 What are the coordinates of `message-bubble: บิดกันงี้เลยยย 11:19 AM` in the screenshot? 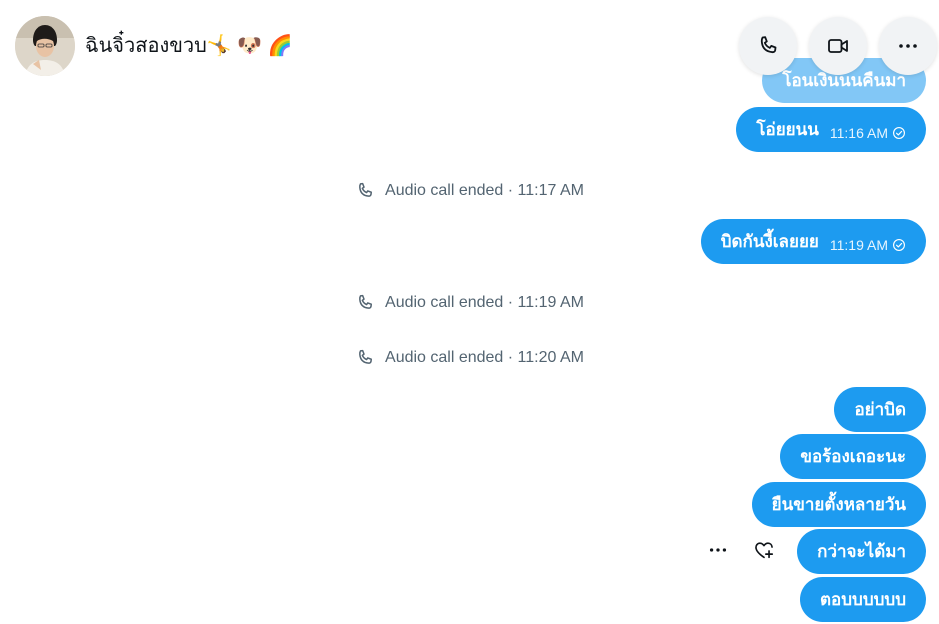 It's located at (813, 241).